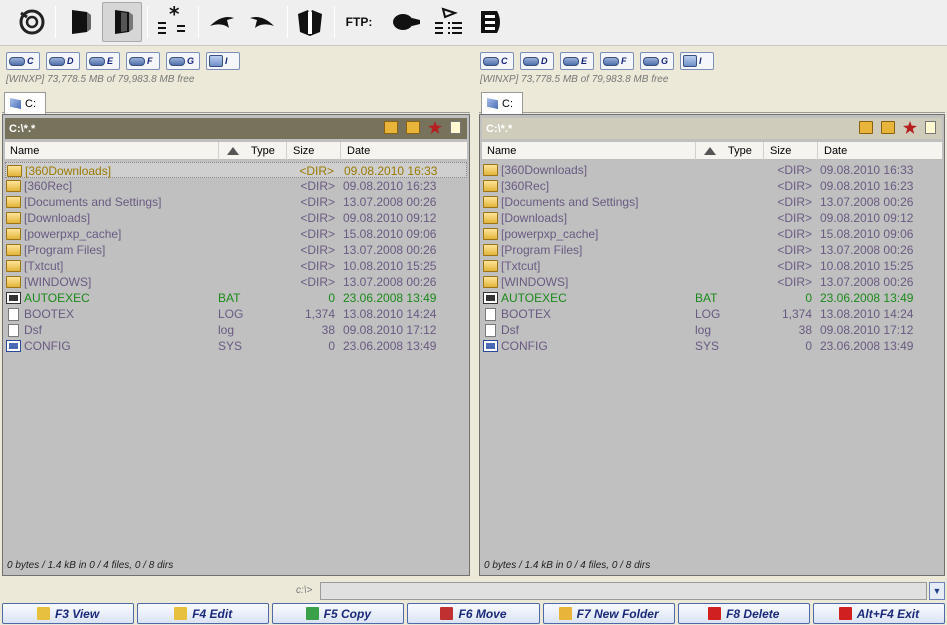 The width and height of the screenshot is (947, 625). What do you see at coordinates (93, 202) in the screenshot?
I see `file-name: [Documents and Settings]` at bounding box center [93, 202].